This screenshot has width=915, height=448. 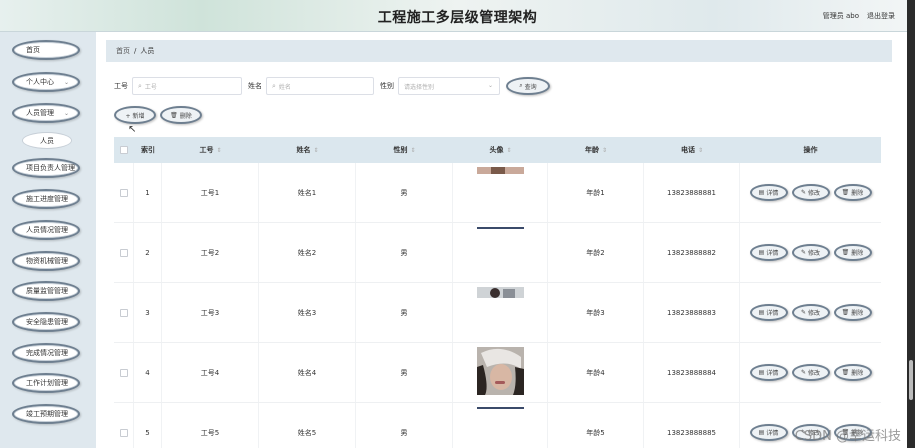 What do you see at coordinates (210, 432) in the screenshot?
I see `cell-employee-no: 工号5` at bounding box center [210, 432].